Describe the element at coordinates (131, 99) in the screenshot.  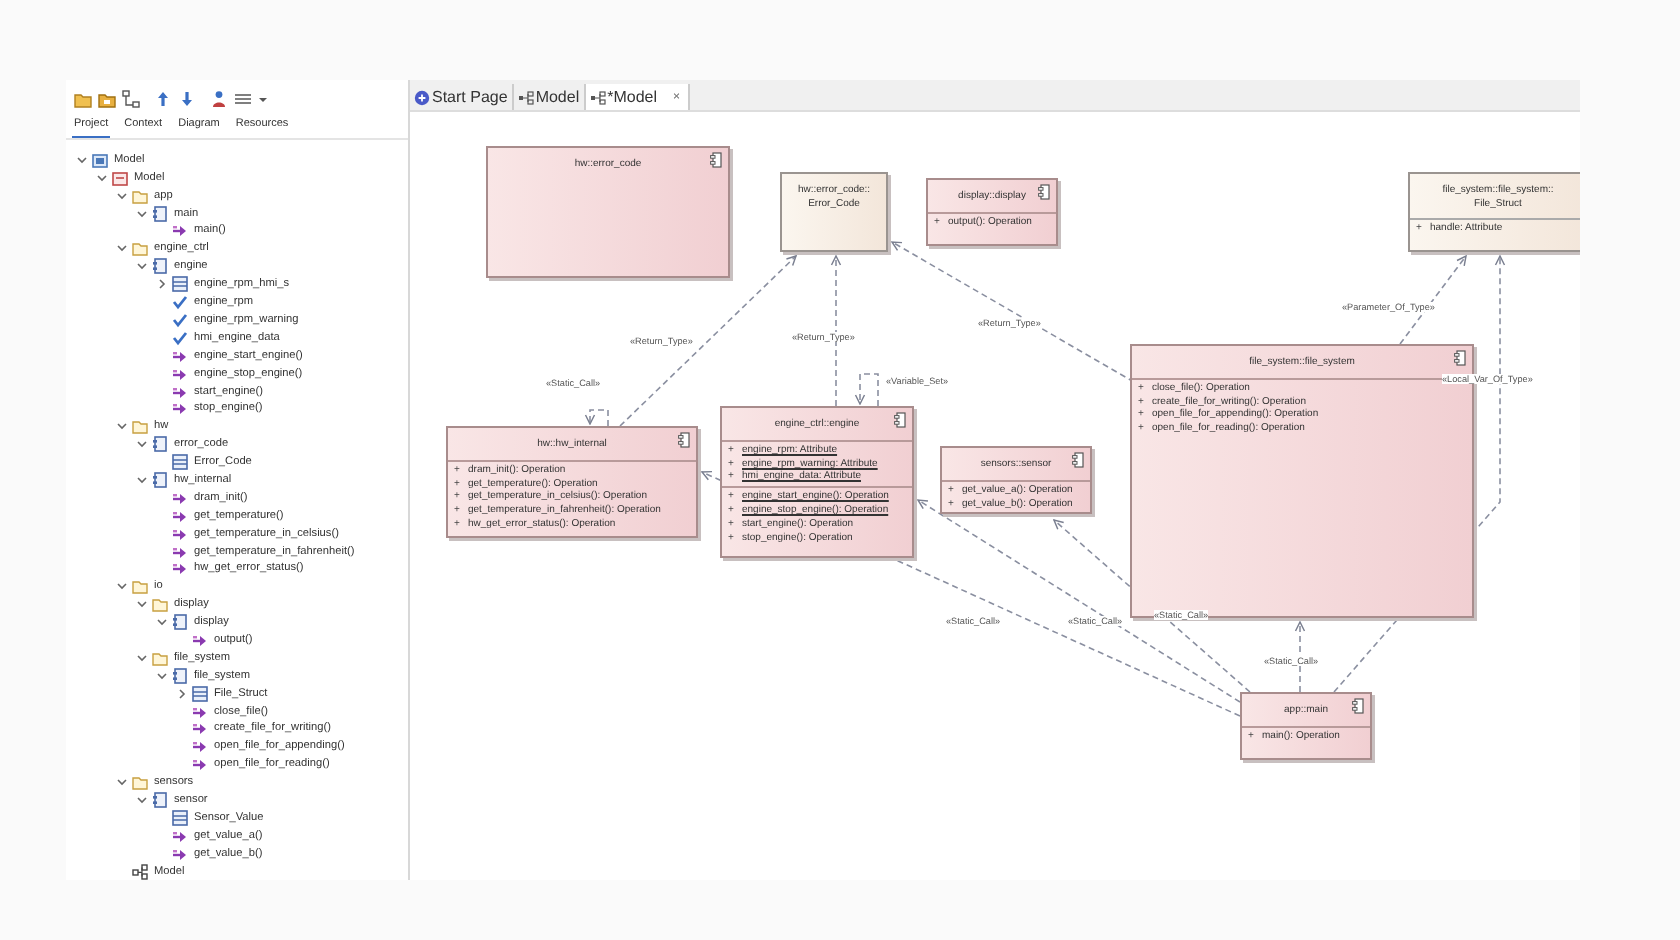
I see `hierarchy-icon` at that location.